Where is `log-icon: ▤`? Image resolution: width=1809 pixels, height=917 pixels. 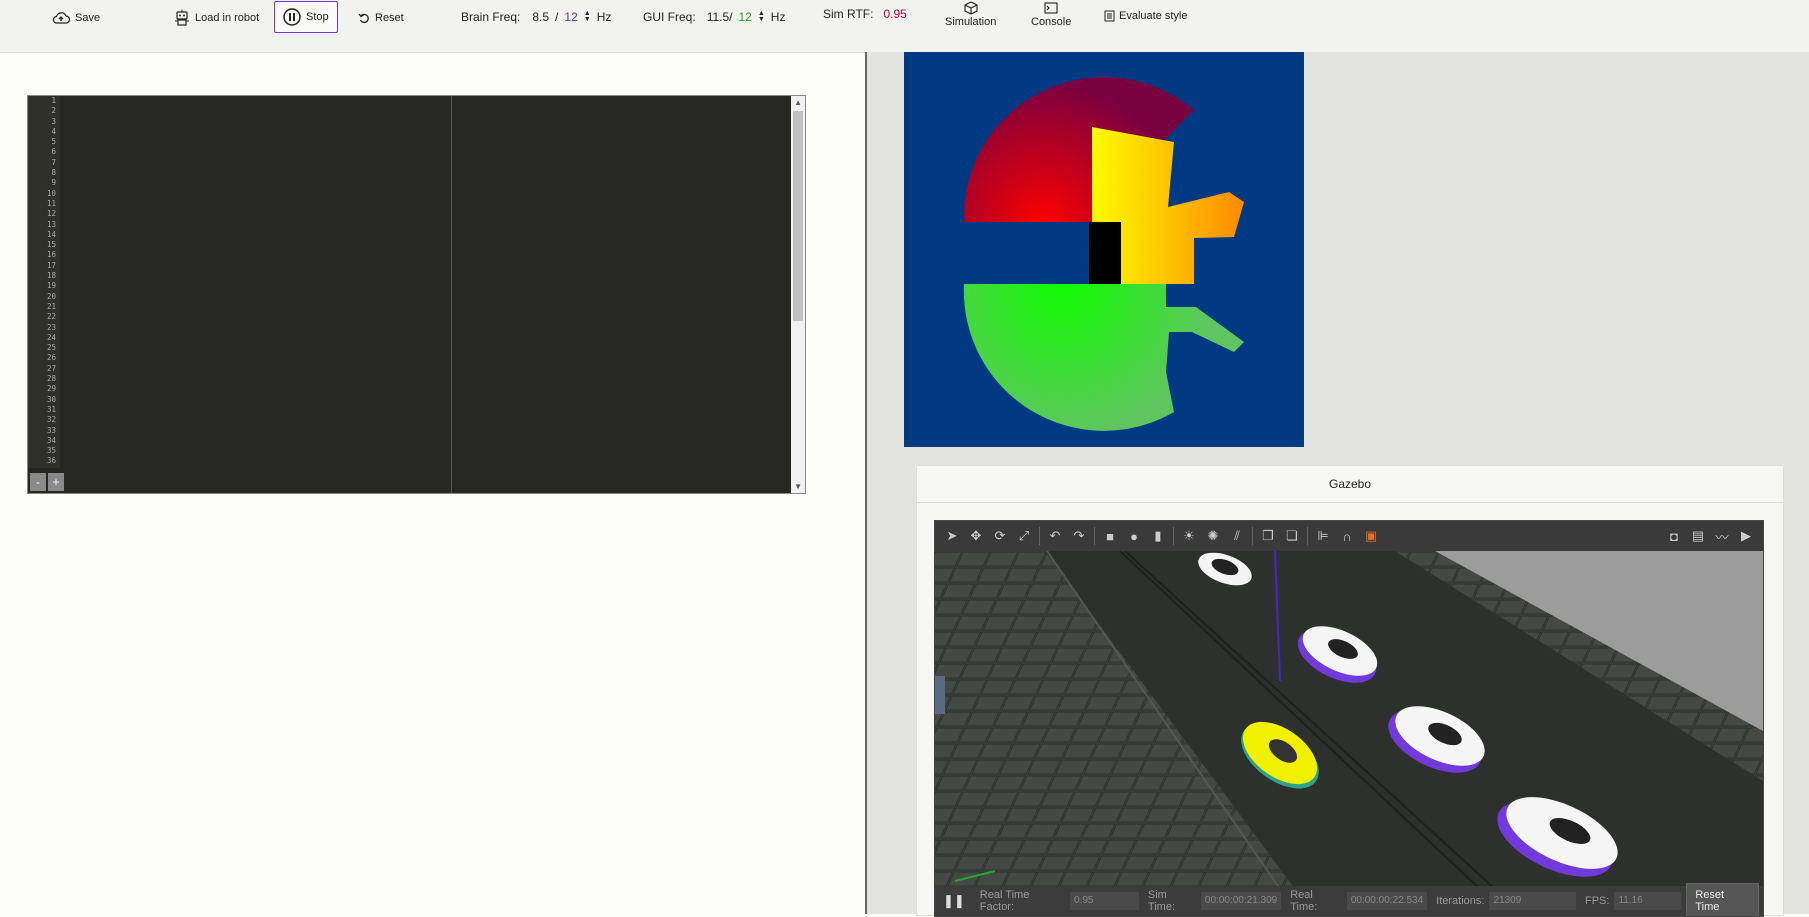
log-icon: ▤ is located at coordinates (1698, 536).